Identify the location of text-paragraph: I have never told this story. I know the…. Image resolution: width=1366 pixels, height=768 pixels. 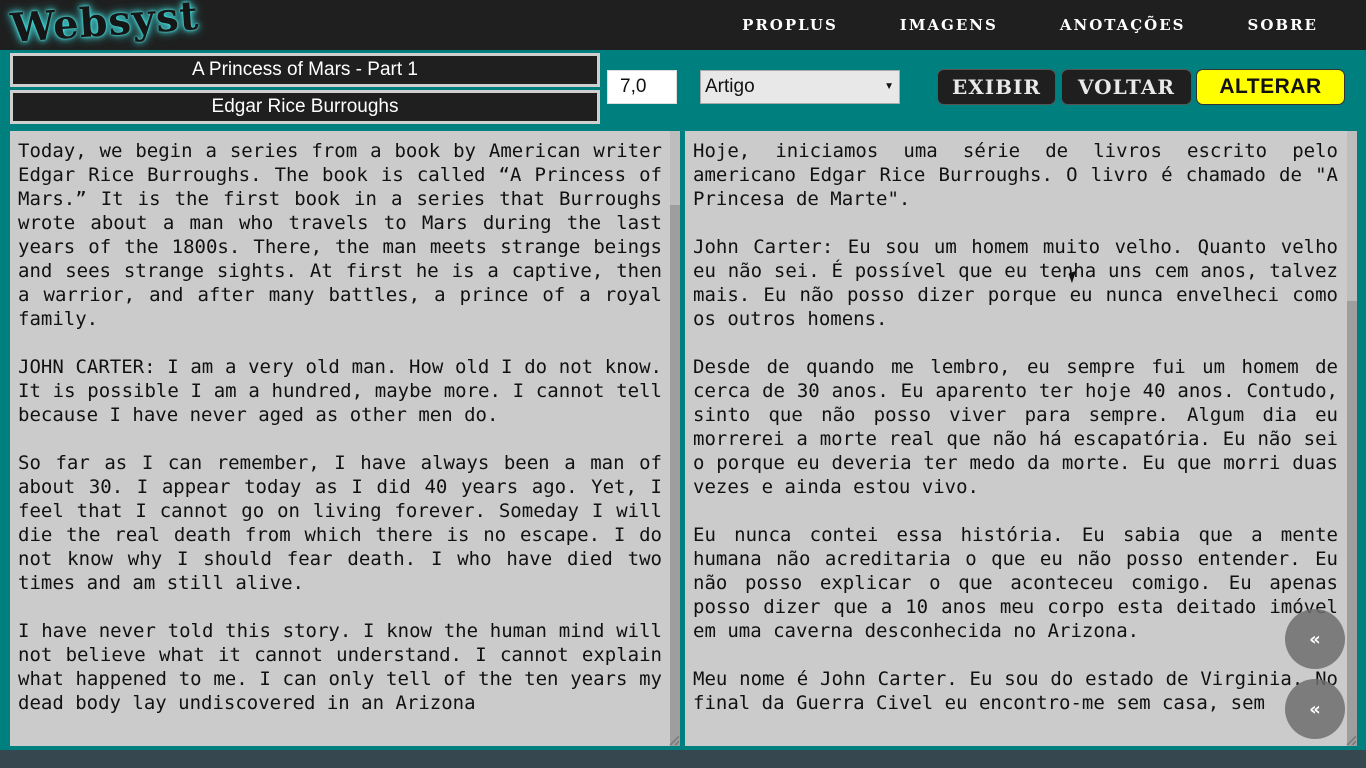
(340, 667).